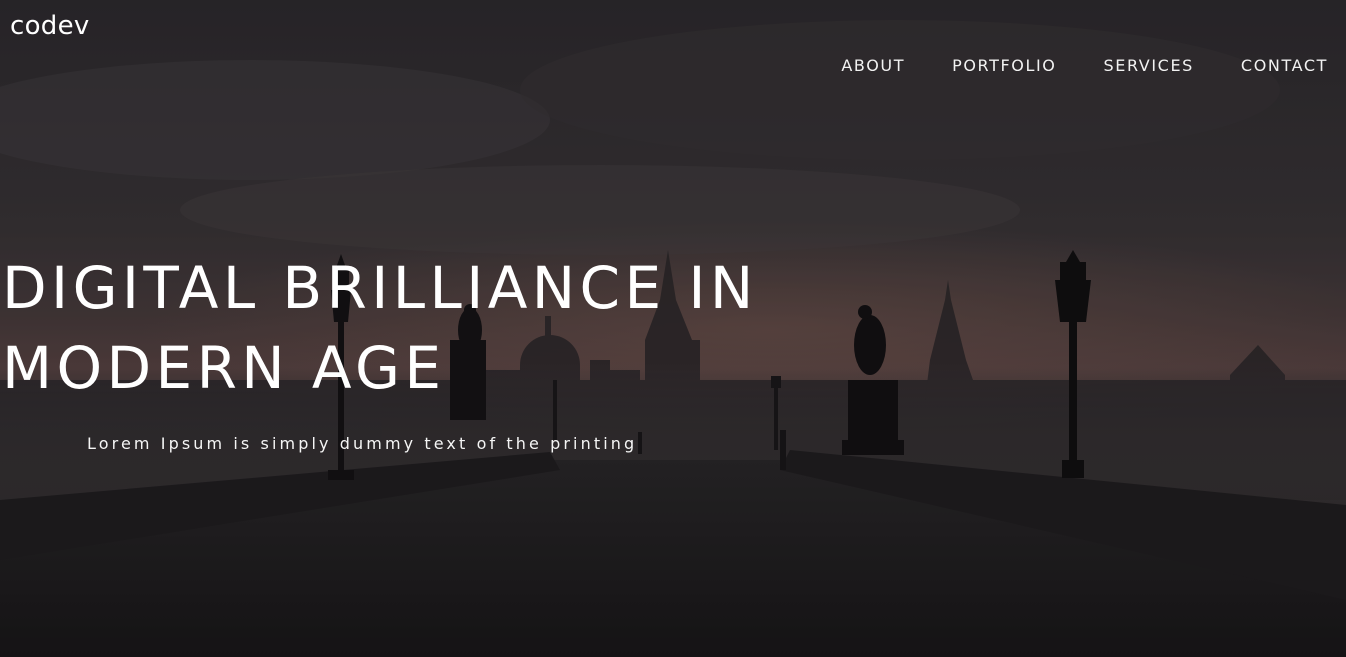 Image resolution: width=1346 pixels, height=657 pixels. I want to click on nav-link-services: SERVICES, so click(1149, 66).